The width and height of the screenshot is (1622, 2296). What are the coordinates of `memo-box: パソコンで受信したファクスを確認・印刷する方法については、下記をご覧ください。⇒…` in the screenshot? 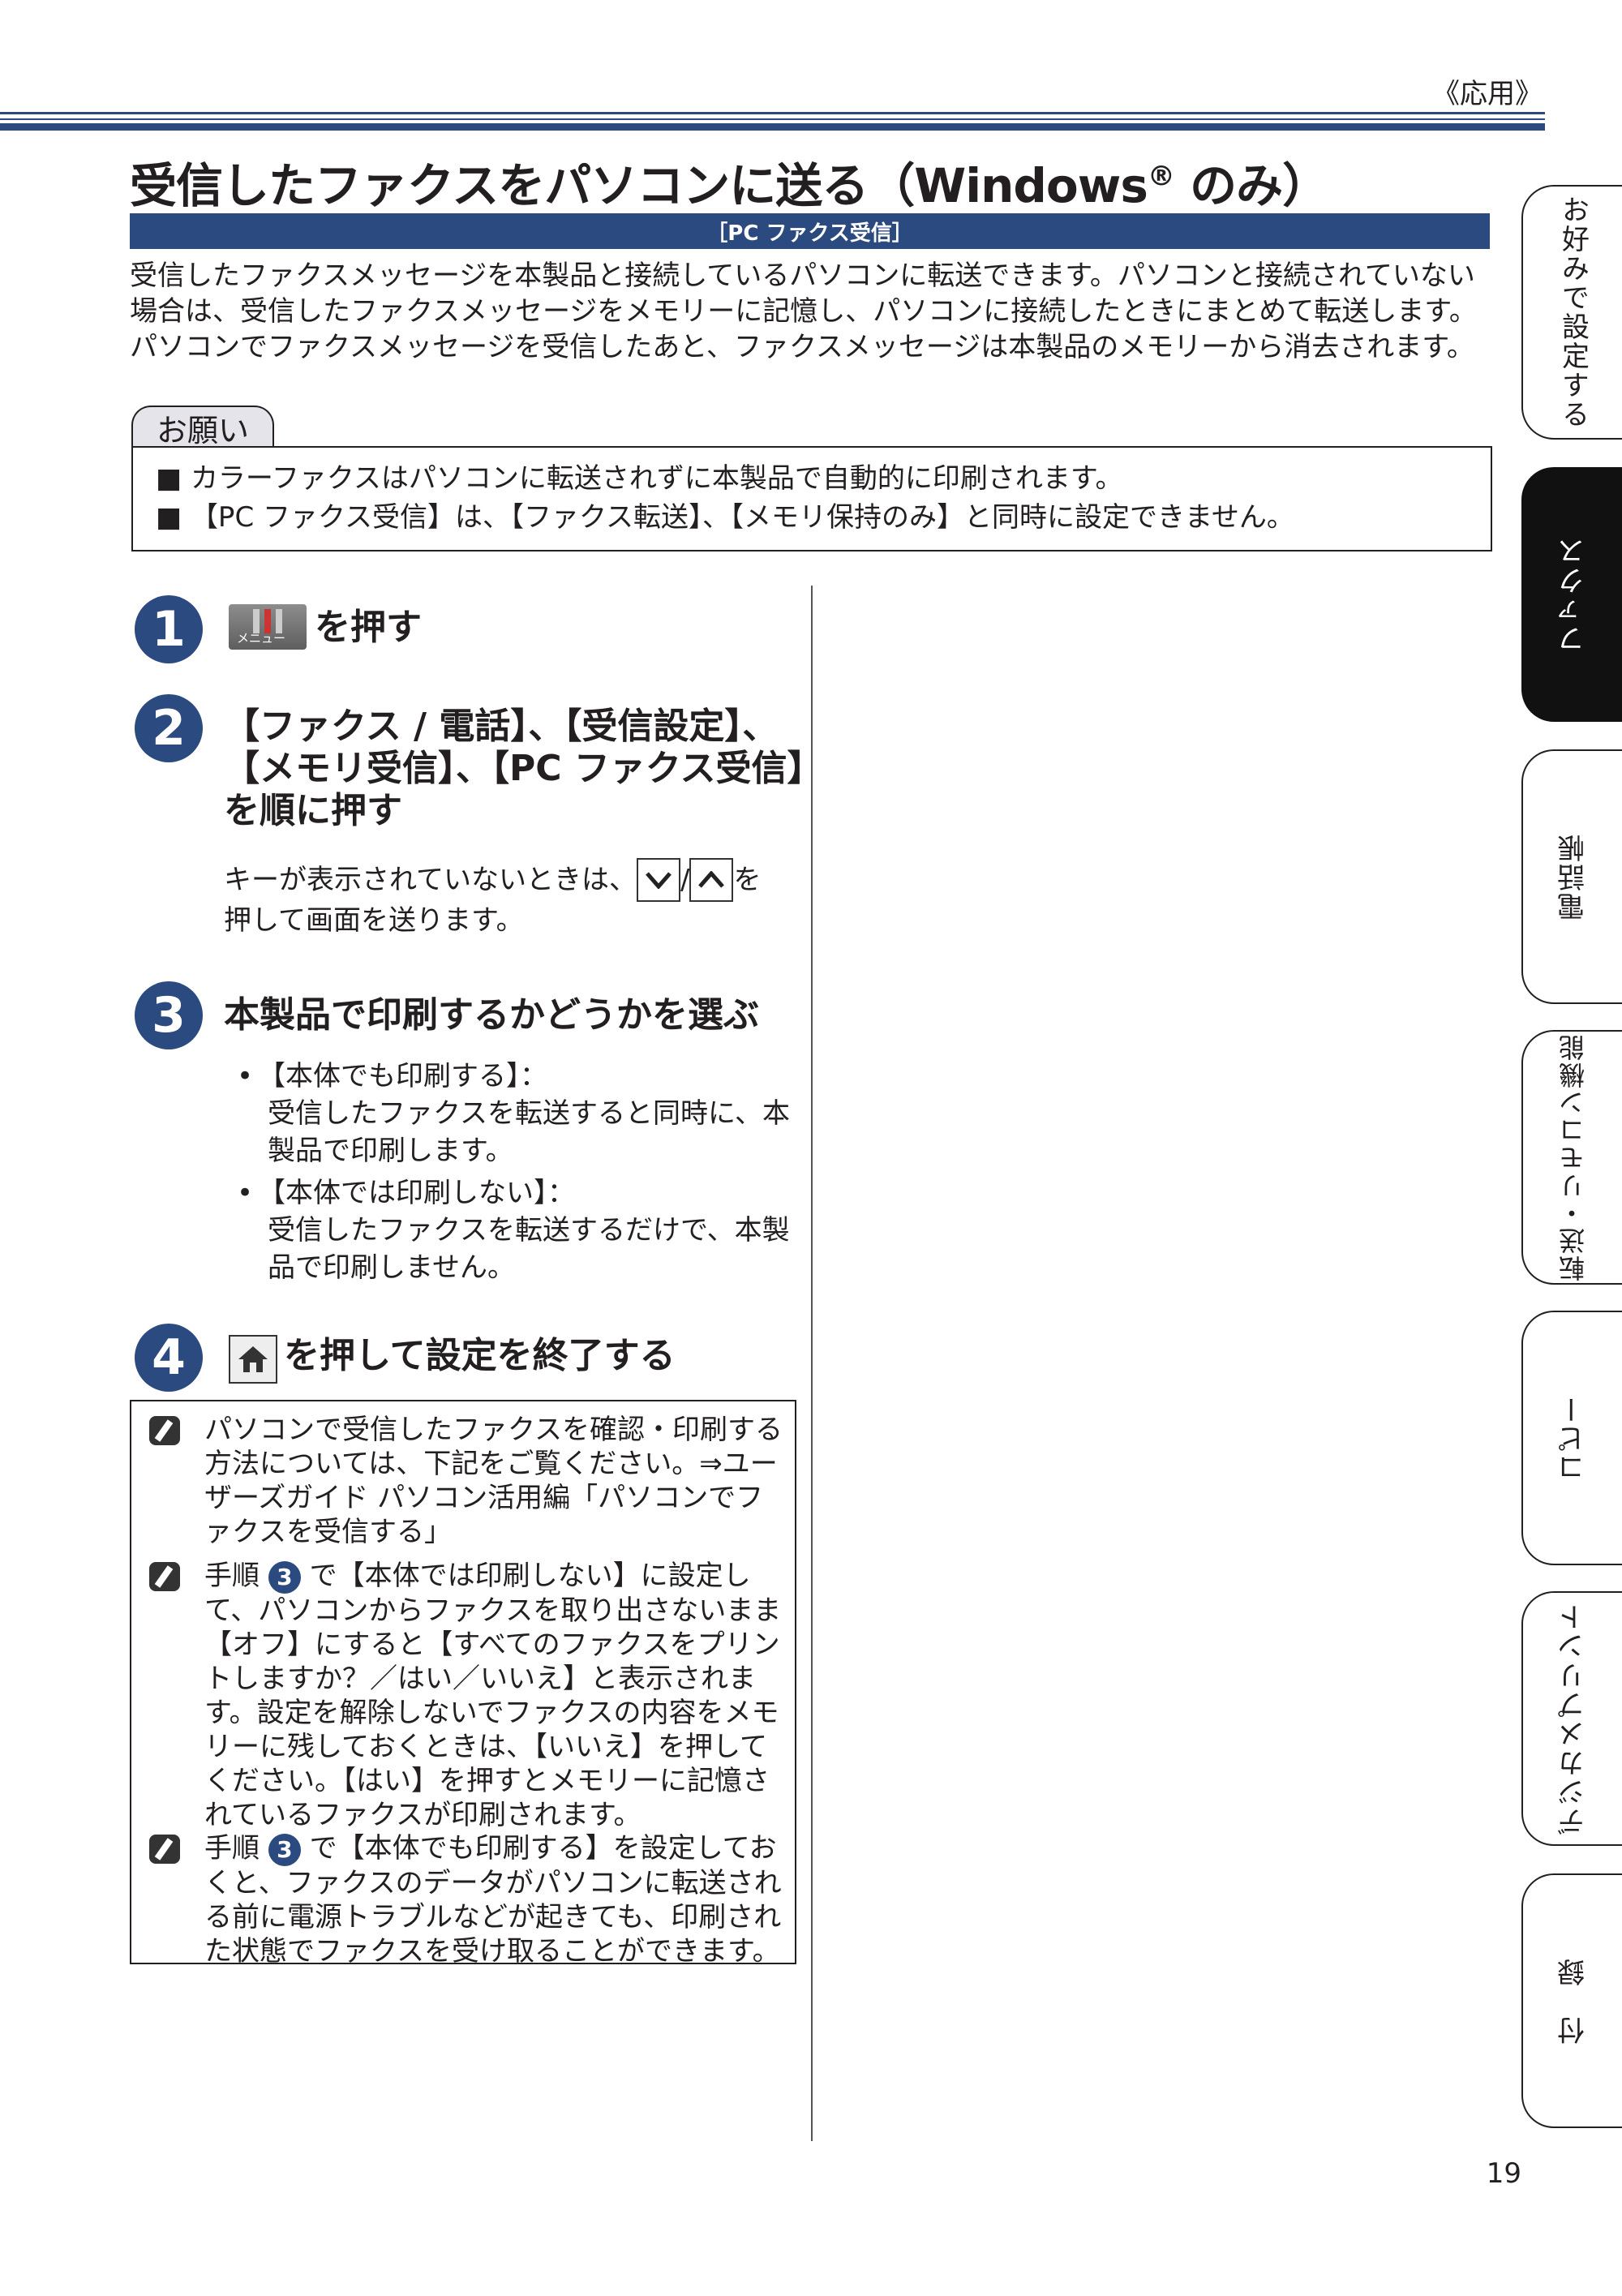 It's located at (463, 1684).